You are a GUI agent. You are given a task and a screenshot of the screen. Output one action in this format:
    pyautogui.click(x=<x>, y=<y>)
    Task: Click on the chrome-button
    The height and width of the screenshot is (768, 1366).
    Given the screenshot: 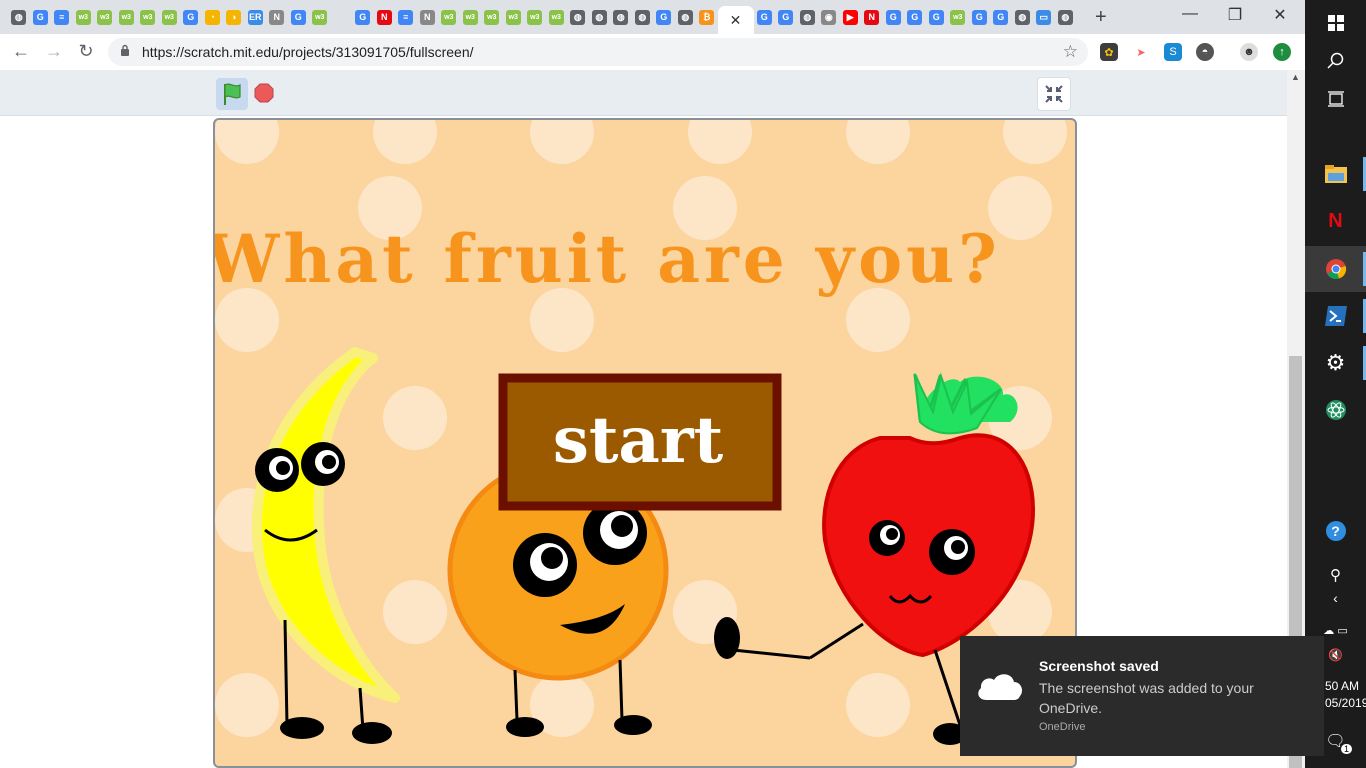 What is the action you would take?
    pyautogui.click(x=1335, y=269)
    